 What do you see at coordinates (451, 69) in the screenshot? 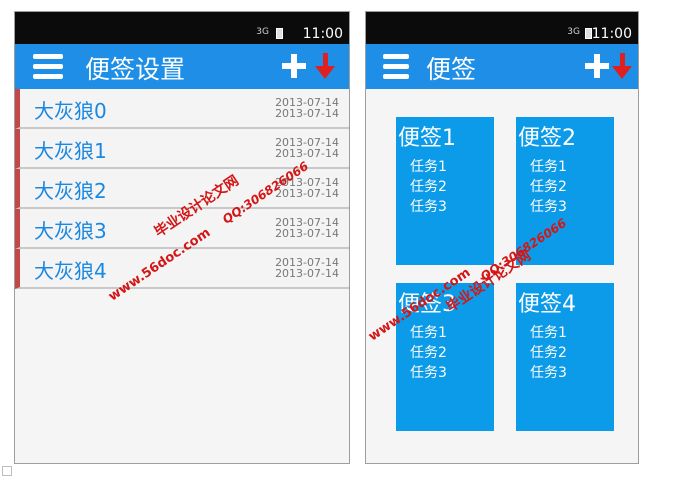
I see `page-title: 便签` at bounding box center [451, 69].